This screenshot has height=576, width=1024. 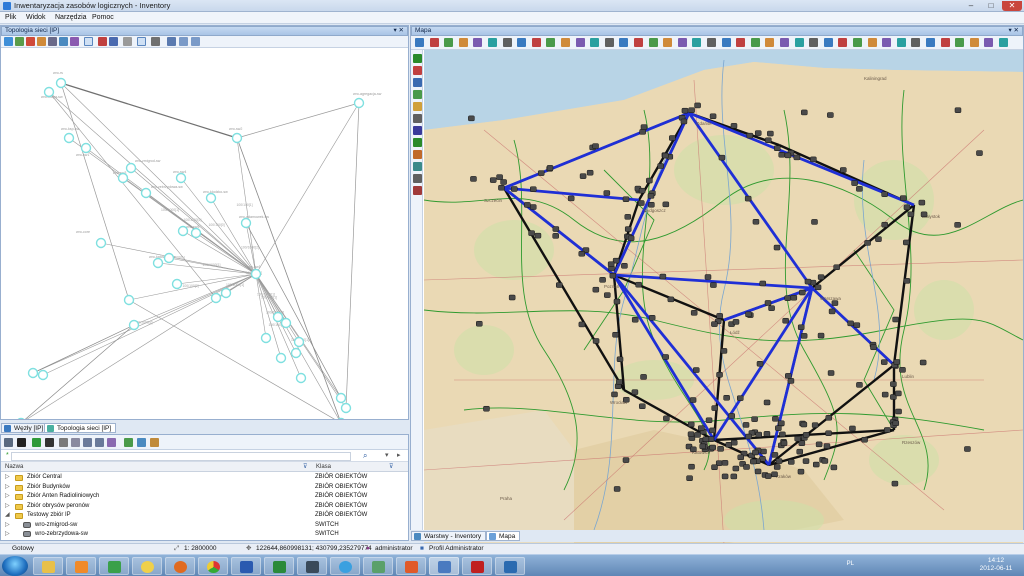 What do you see at coordinates (417, 190) in the screenshot?
I see `side-settings-icon` at bounding box center [417, 190].